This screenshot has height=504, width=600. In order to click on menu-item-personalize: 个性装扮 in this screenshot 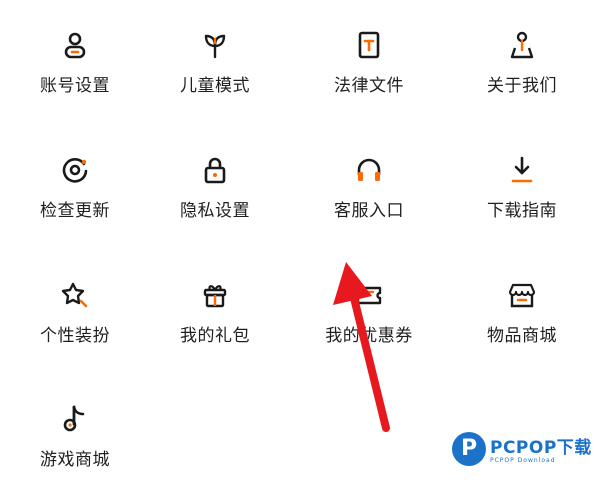, I will do `click(75, 330)`.